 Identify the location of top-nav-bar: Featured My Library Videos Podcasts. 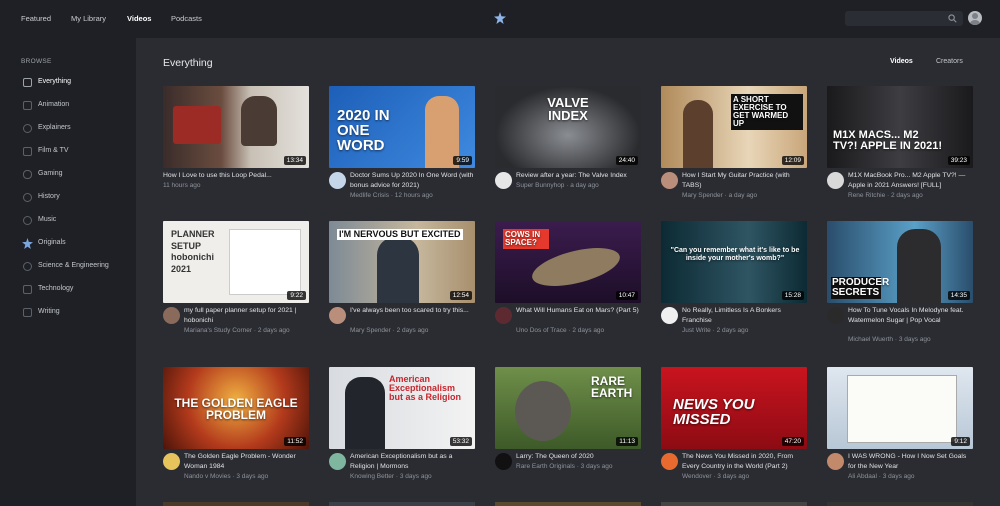
(500, 19).